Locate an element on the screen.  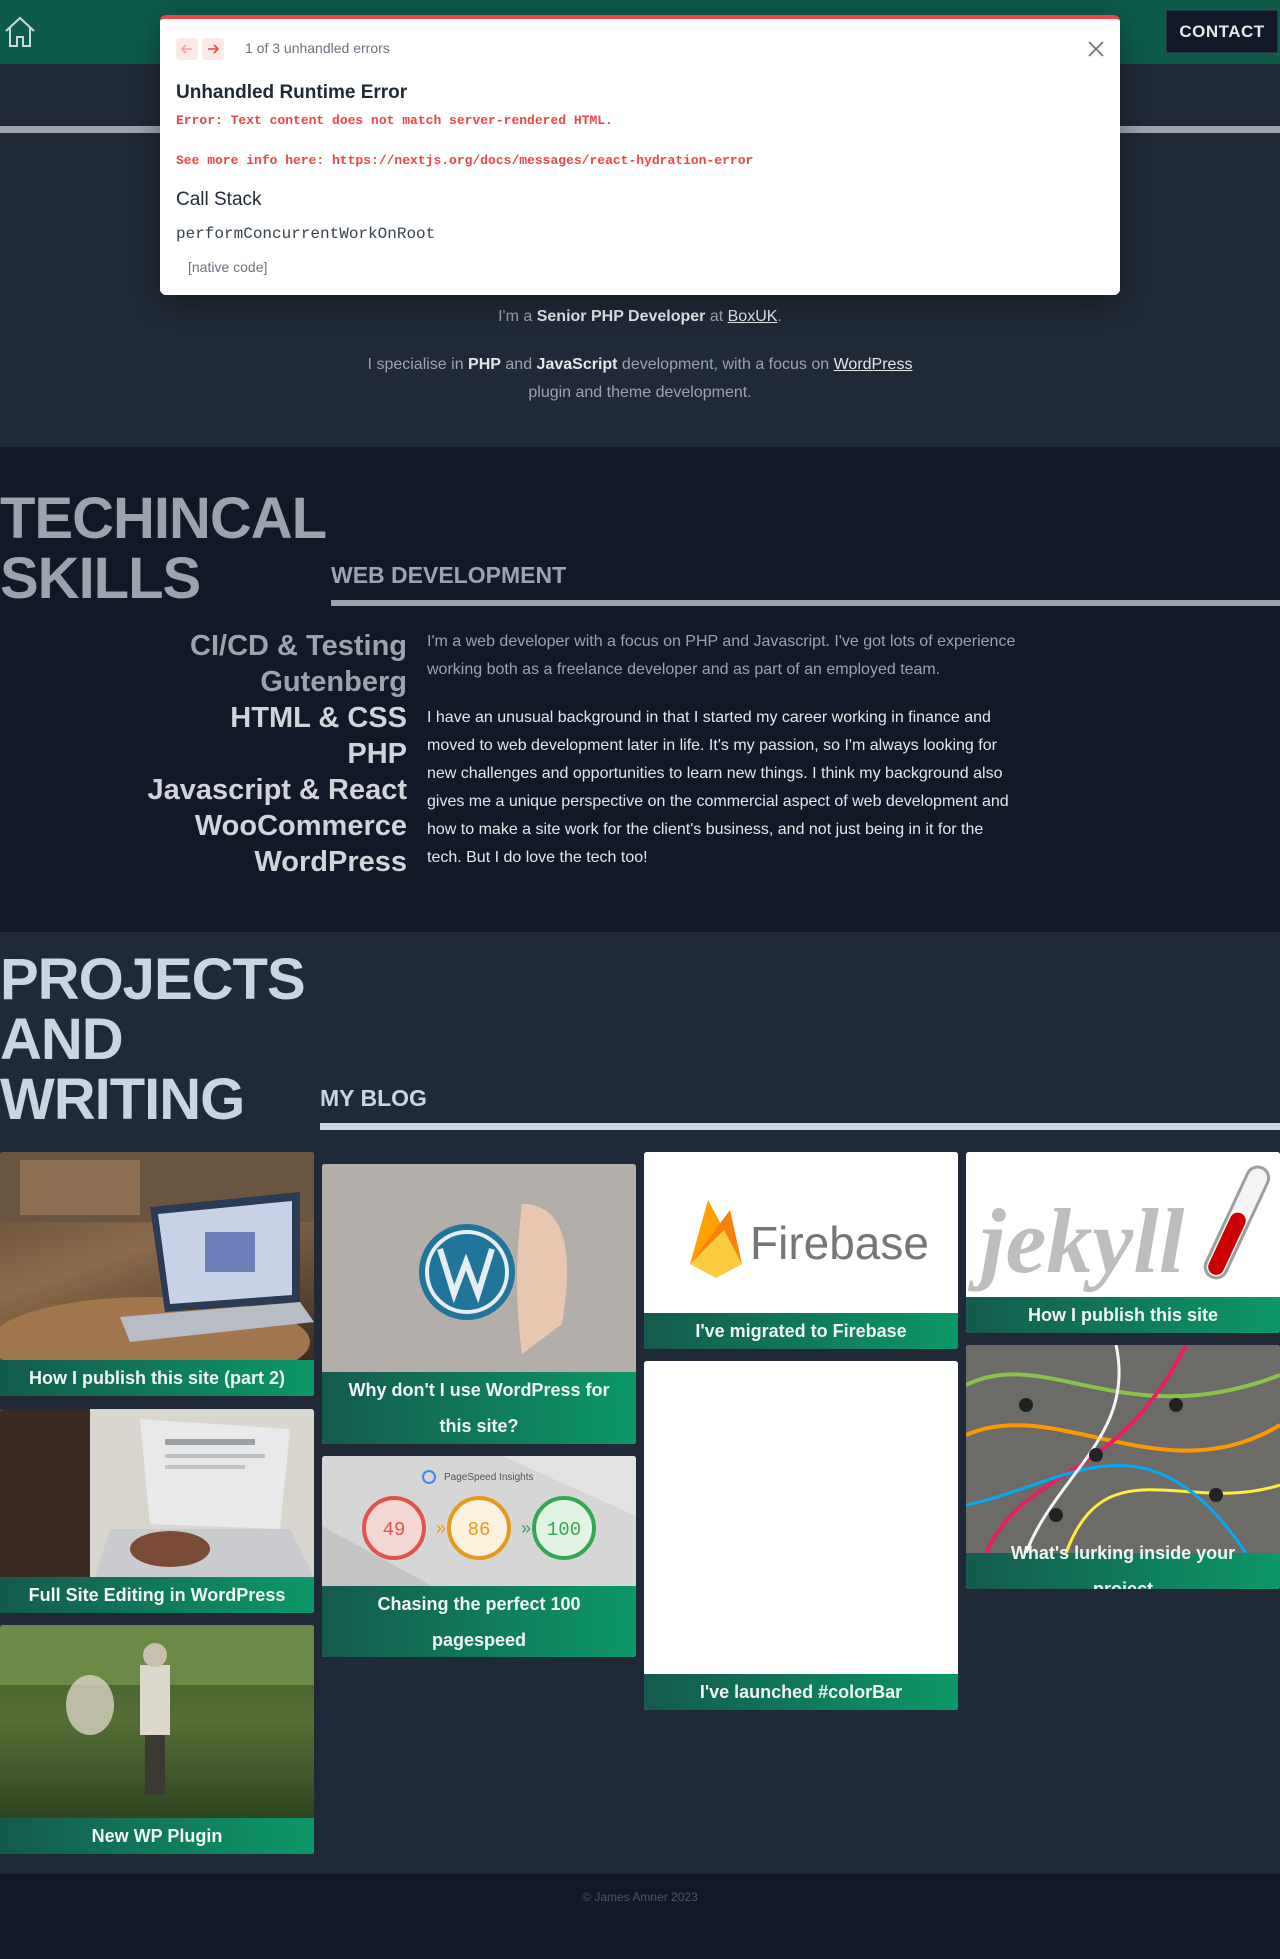
intro-line-role: I'm a Senior PHP Developer at BoxUK. is located at coordinates (640, 316).